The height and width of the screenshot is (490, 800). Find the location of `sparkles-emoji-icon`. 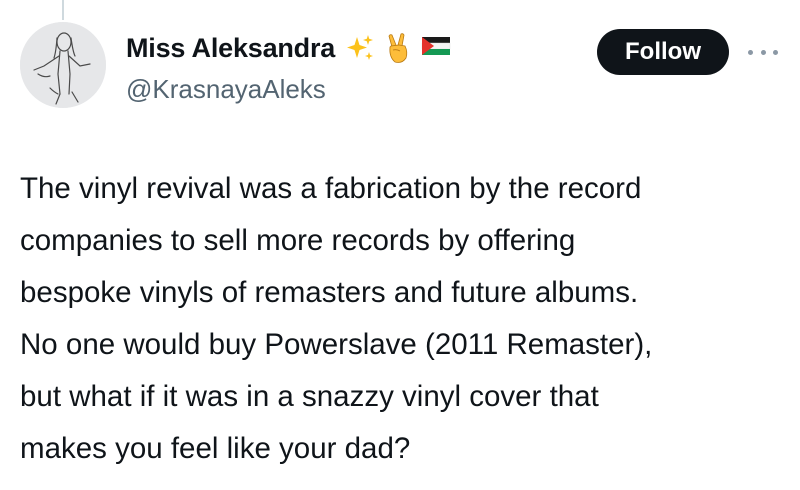

sparkles-emoji-icon is located at coordinates (360, 48).